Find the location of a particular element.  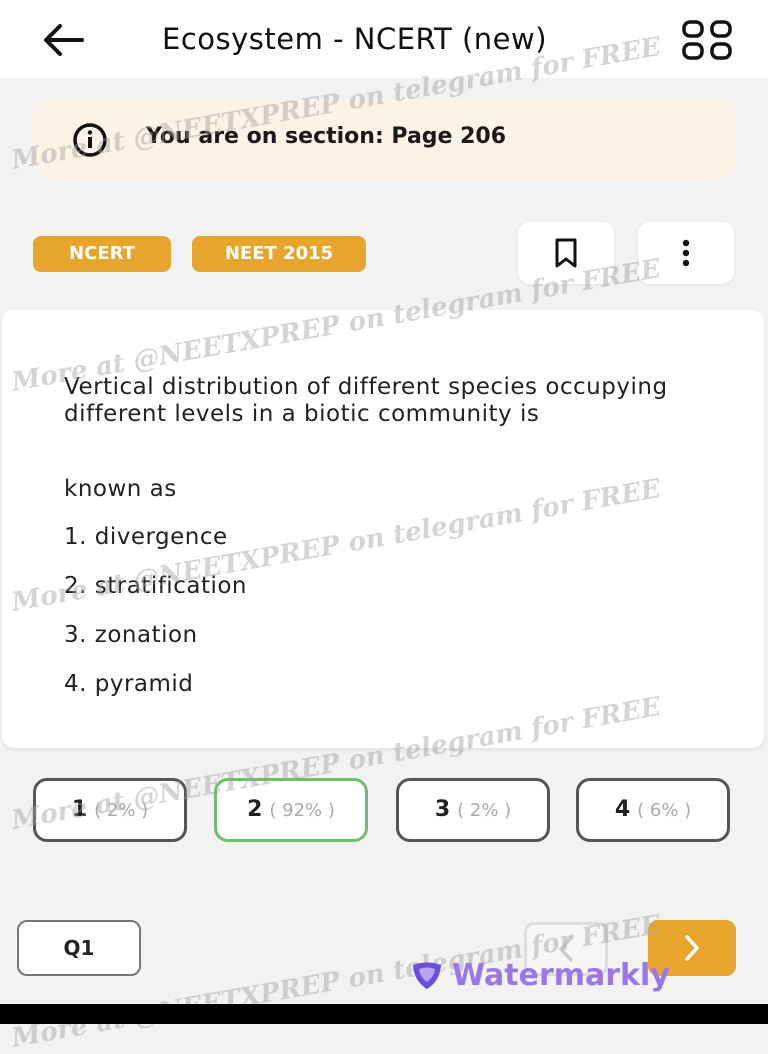

watermarkly-label: Watermarkly is located at coordinates (561, 975).